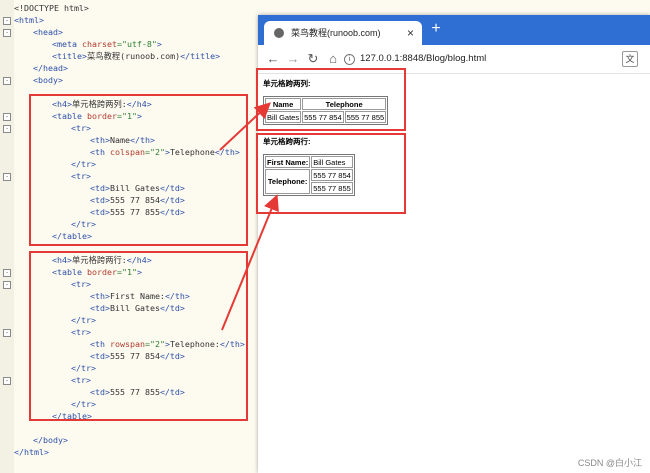 The image size is (650, 473). I want to click on code-token: <head>, so click(48, 32).